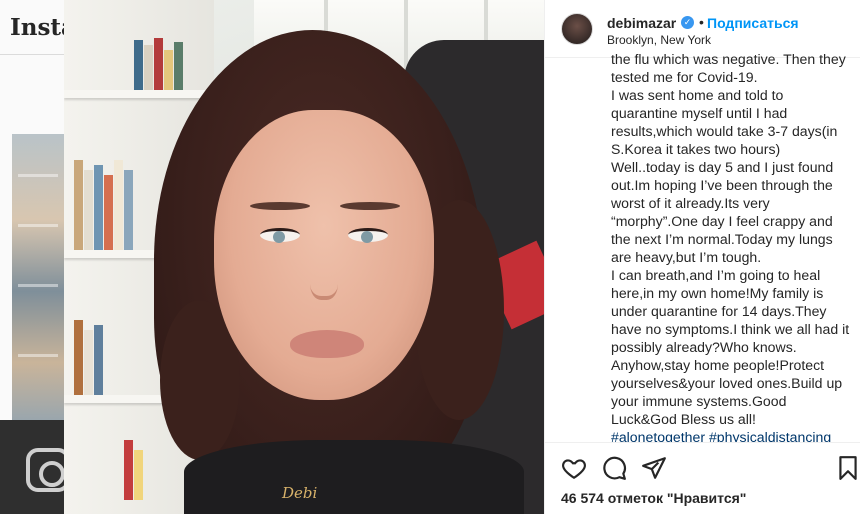  What do you see at coordinates (704, 347) in the screenshot?
I see `caption-line: possibly already?Who knows.` at bounding box center [704, 347].